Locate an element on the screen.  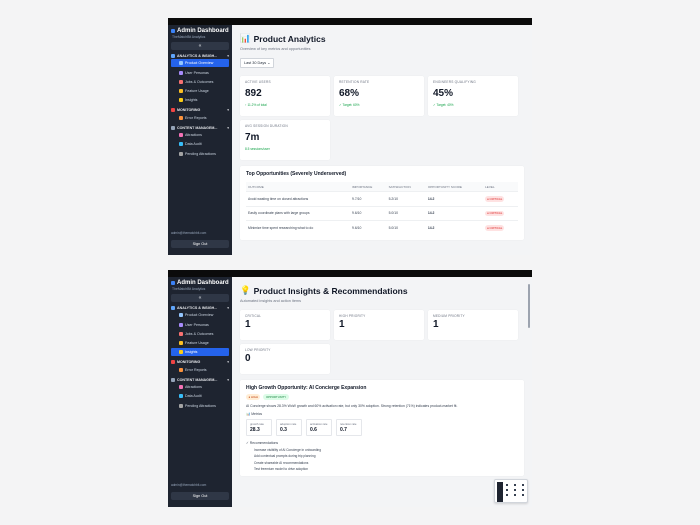
critical-badge: ● CRITICAL is located at coordinates (495, 213).